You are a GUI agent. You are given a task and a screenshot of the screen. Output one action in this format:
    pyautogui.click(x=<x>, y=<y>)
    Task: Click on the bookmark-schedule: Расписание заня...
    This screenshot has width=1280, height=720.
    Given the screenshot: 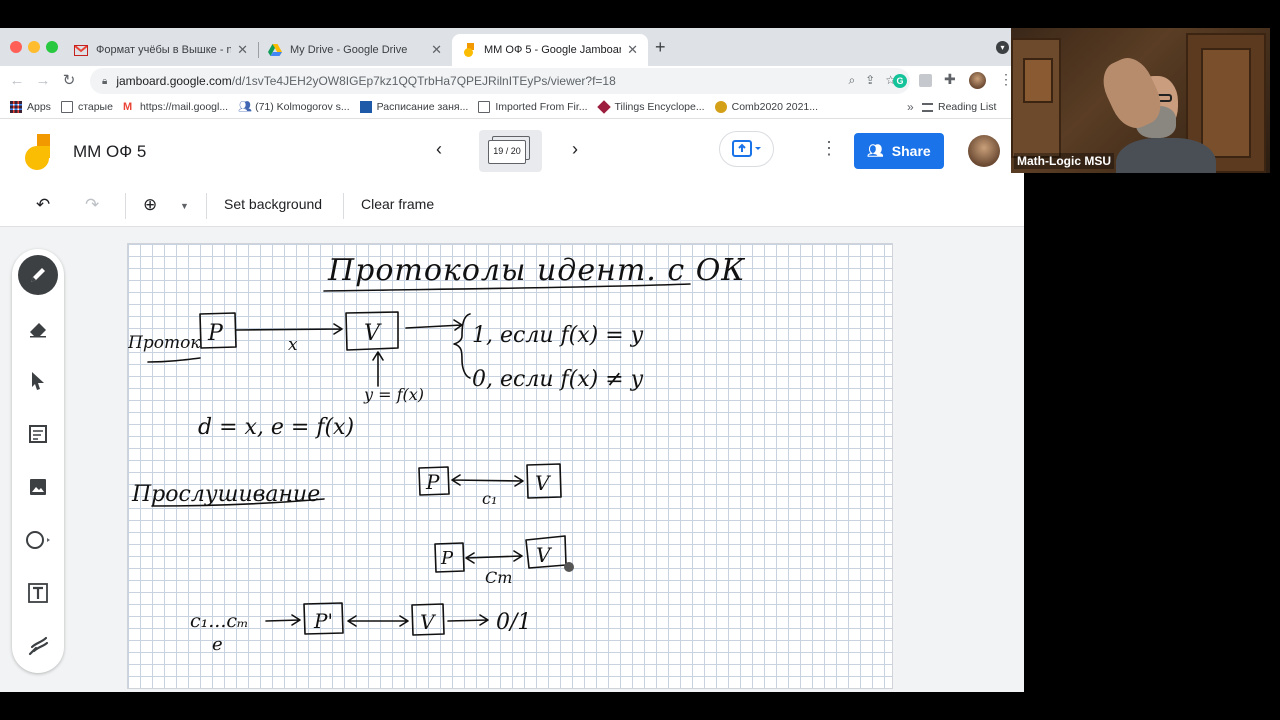 What is the action you would take?
    pyautogui.click(x=413, y=107)
    